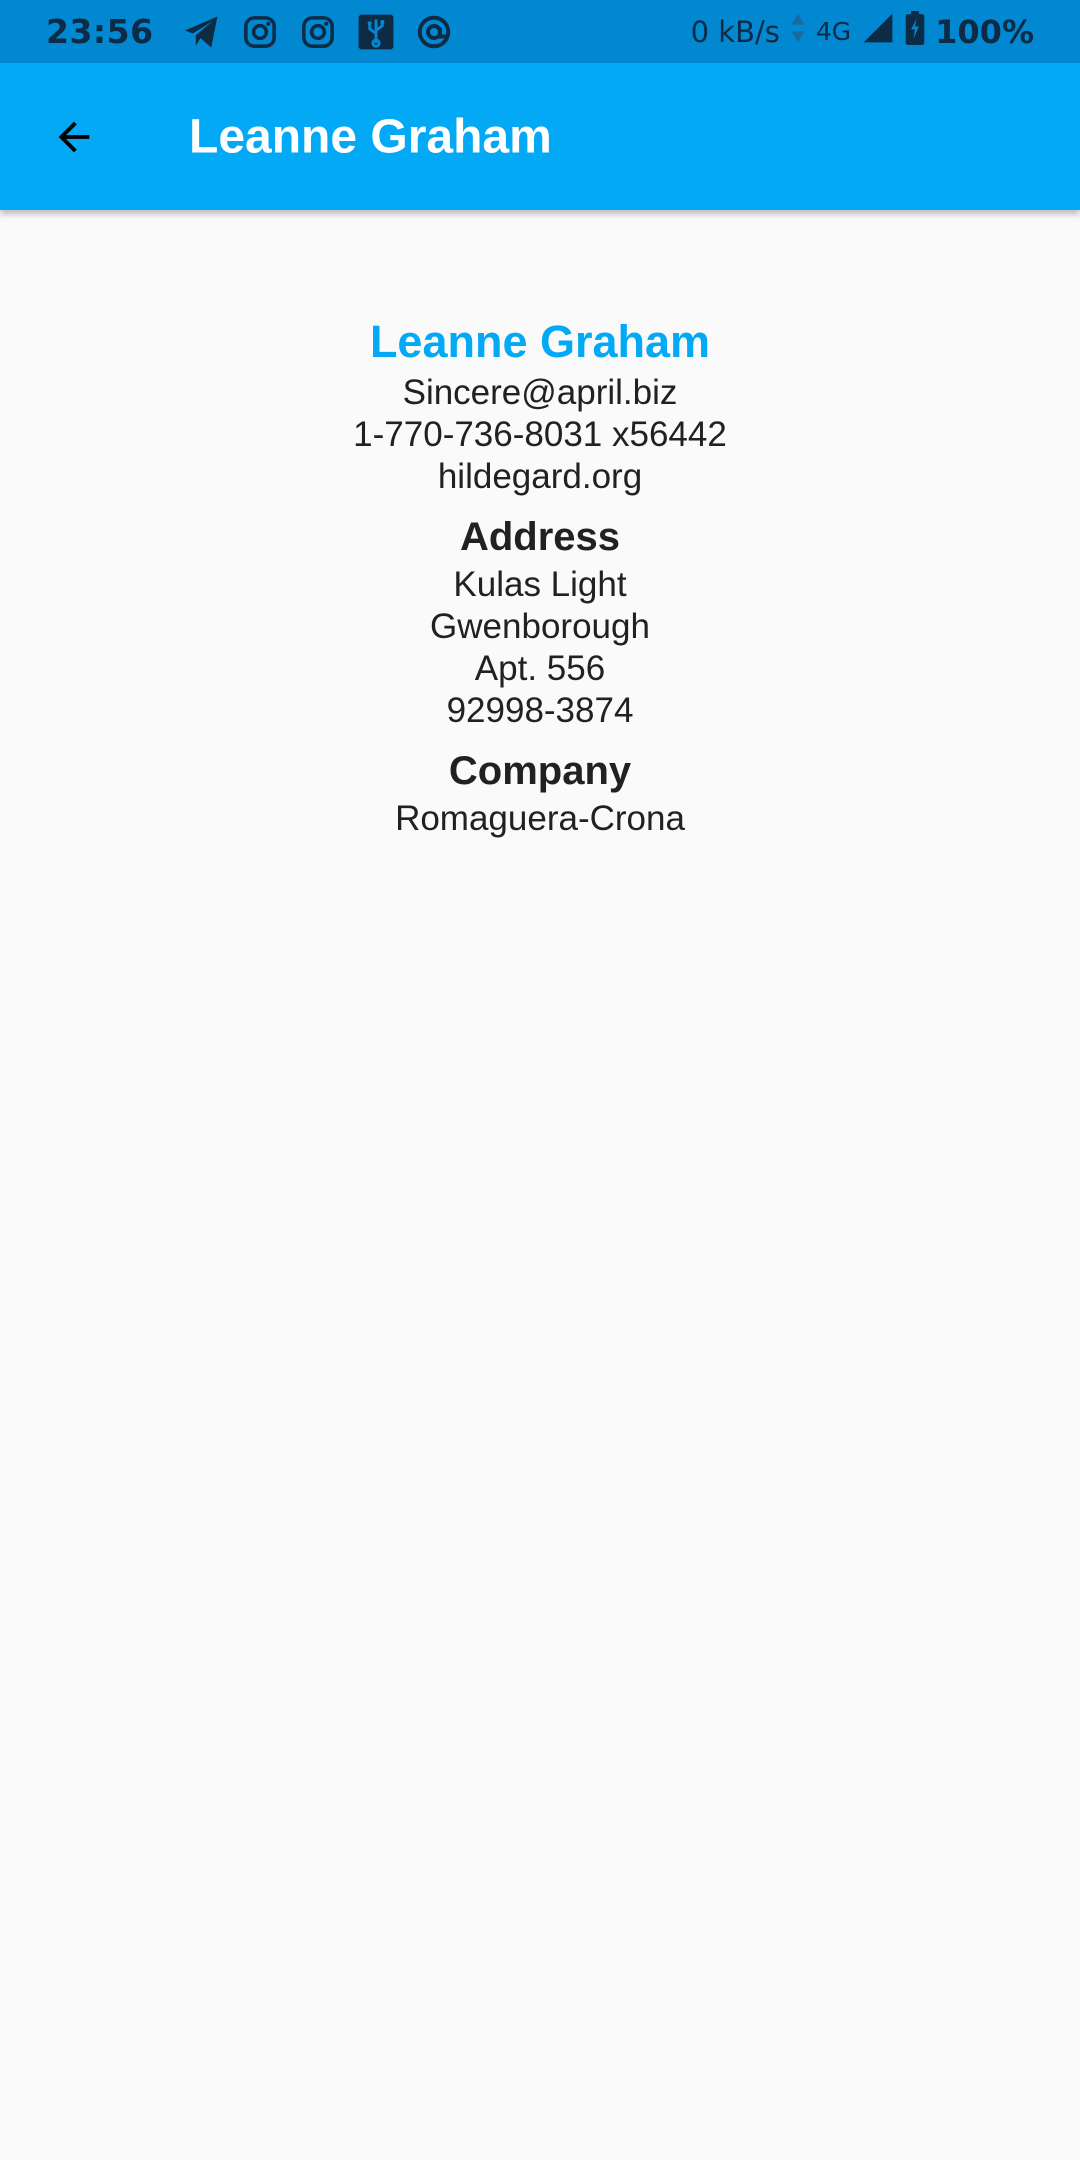 This screenshot has height=2160, width=1080. Describe the element at coordinates (540, 341) in the screenshot. I see `user-name: Leanne Graham` at that location.